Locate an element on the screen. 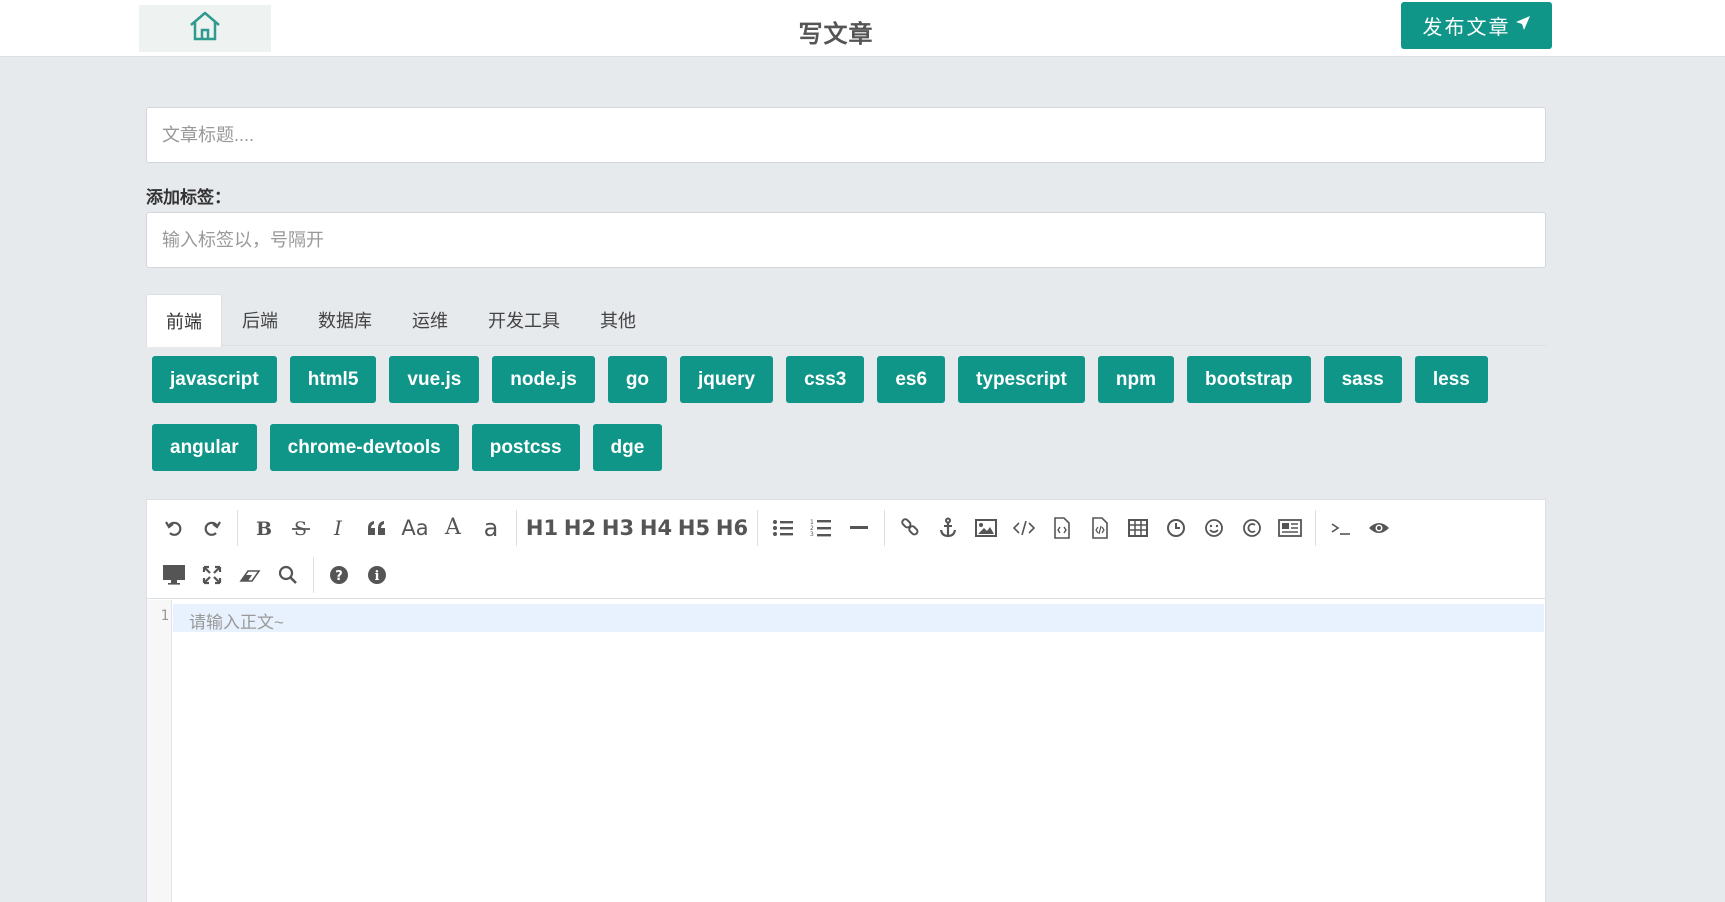 The height and width of the screenshot is (902, 1725). h3-button: H3 is located at coordinates (618, 528).